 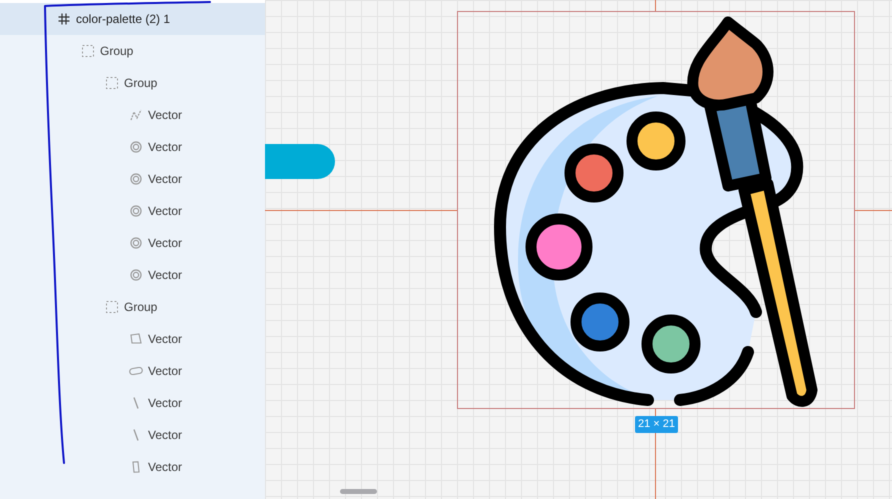 What do you see at coordinates (123, 19) in the screenshot?
I see `layer-name: color-palette (2) 1` at bounding box center [123, 19].